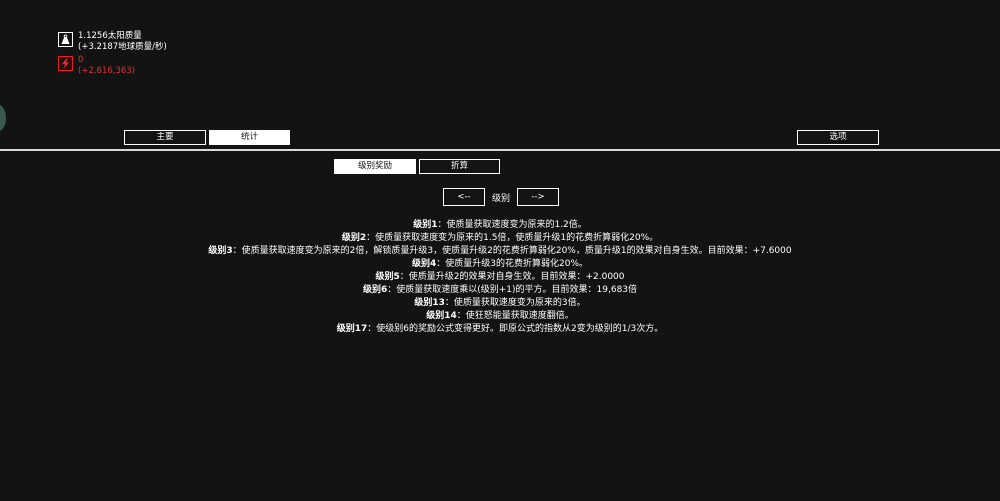  What do you see at coordinates (375, 290) in the screenshot?
I see `reward-level: 级别6` at bounding box center [375, 290].